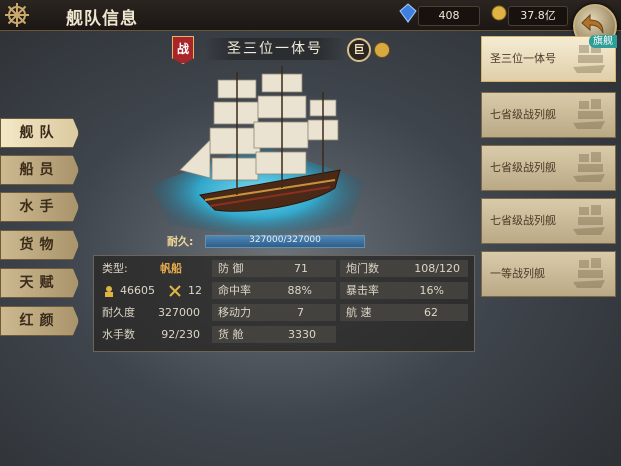  What do you see at coordinates (538, 16) in the screenshot?
I see `gold-counter: 37.8亿` at bounding box center [538, 16].